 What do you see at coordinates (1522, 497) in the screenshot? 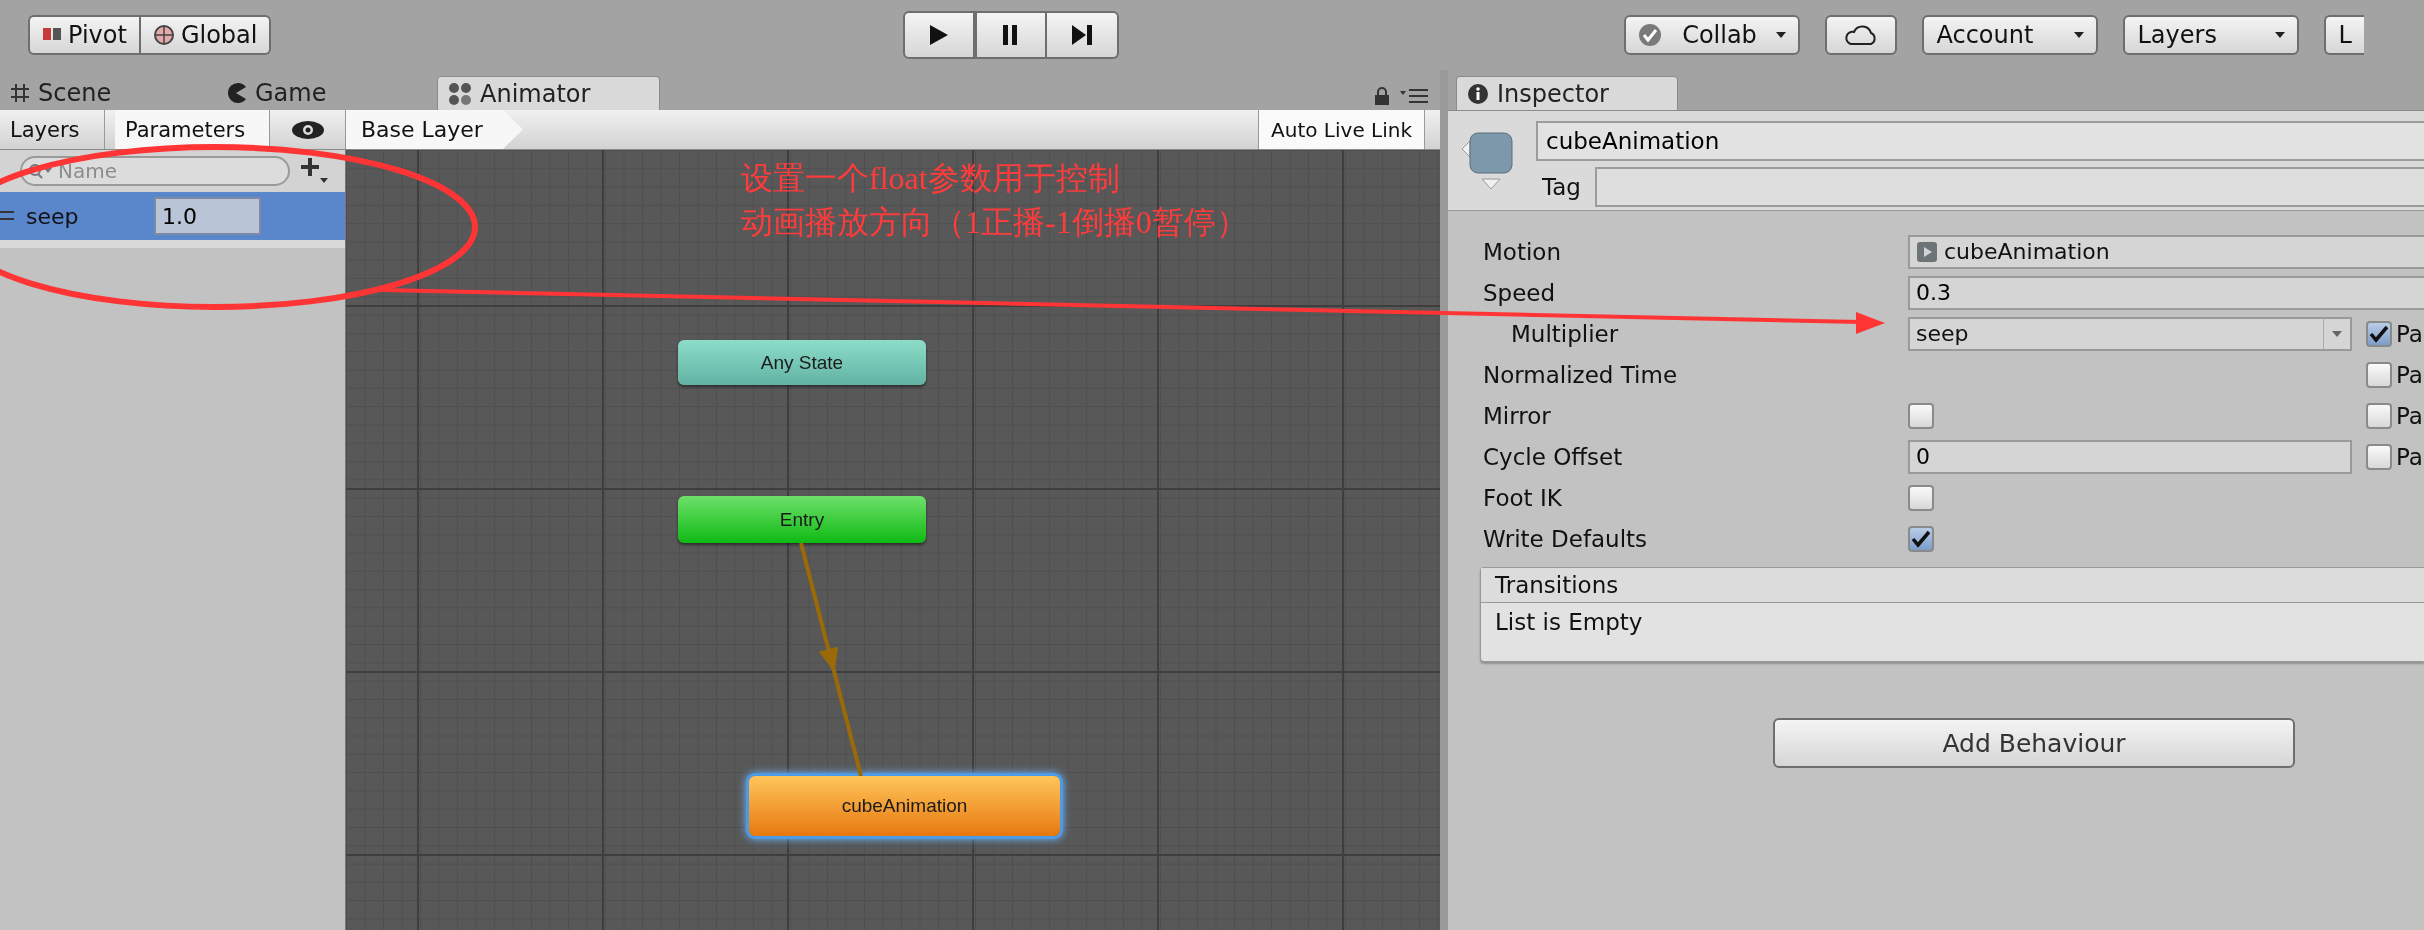
I see `field-label: Foot IK` at bounding box center [1522, 497].